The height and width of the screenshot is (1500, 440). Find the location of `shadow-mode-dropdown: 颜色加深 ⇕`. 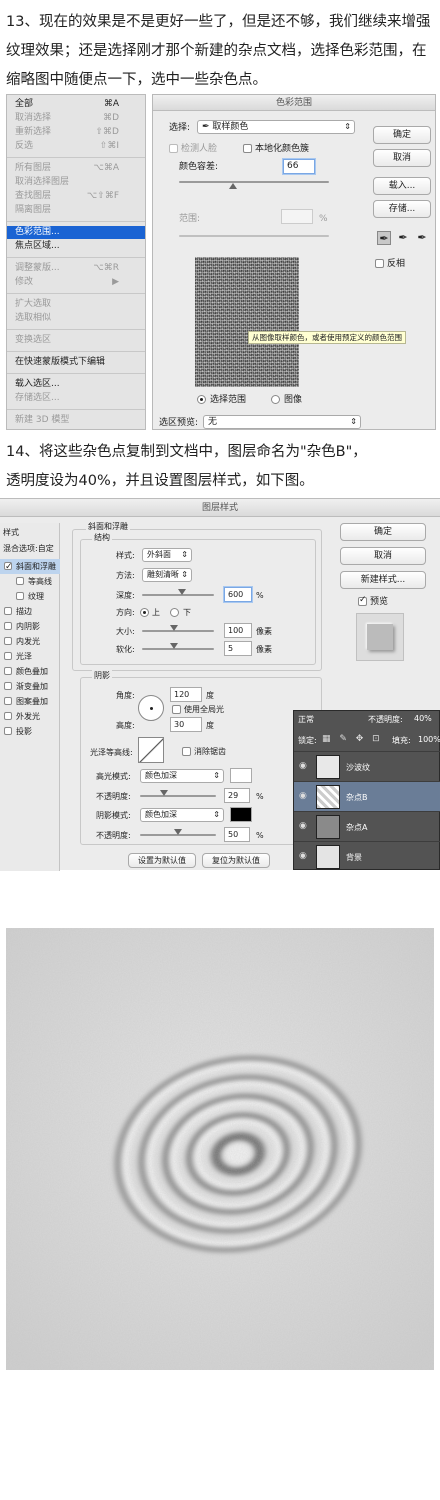

shadow-mode-dropdown: 颜色加深 ⇕ is located at coordinates (182, 815).